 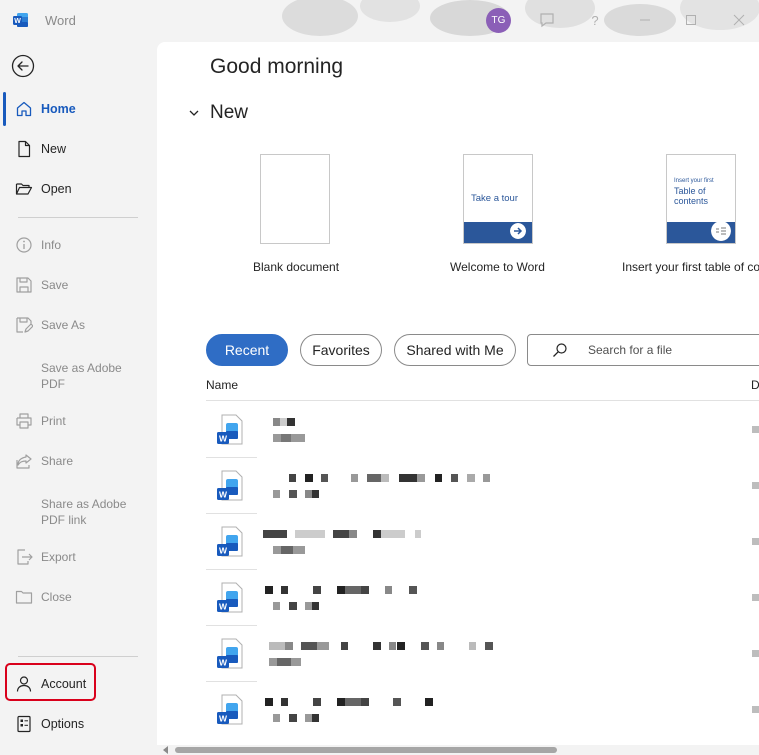 I want to click on back-arrow-icon, so click(x=23, y=66).